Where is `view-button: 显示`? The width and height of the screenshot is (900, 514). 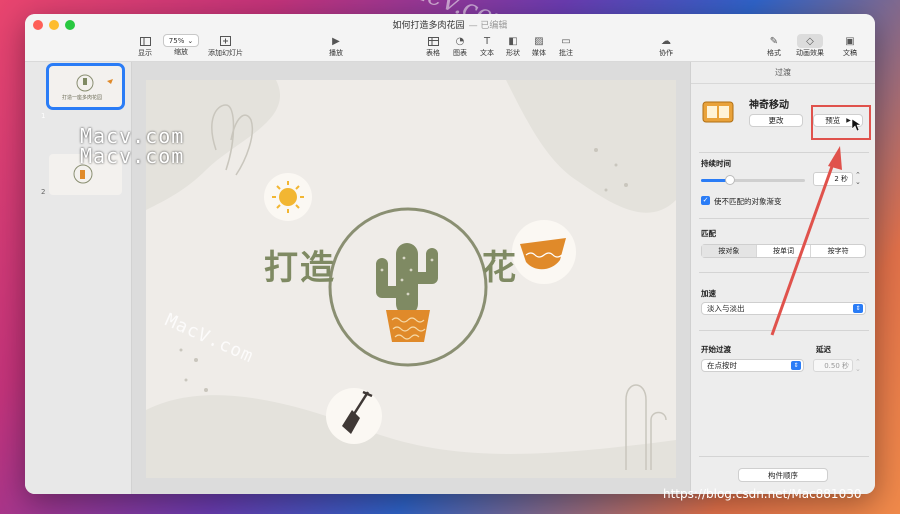 view-button: 显示 is located at coordinates (145, 46).